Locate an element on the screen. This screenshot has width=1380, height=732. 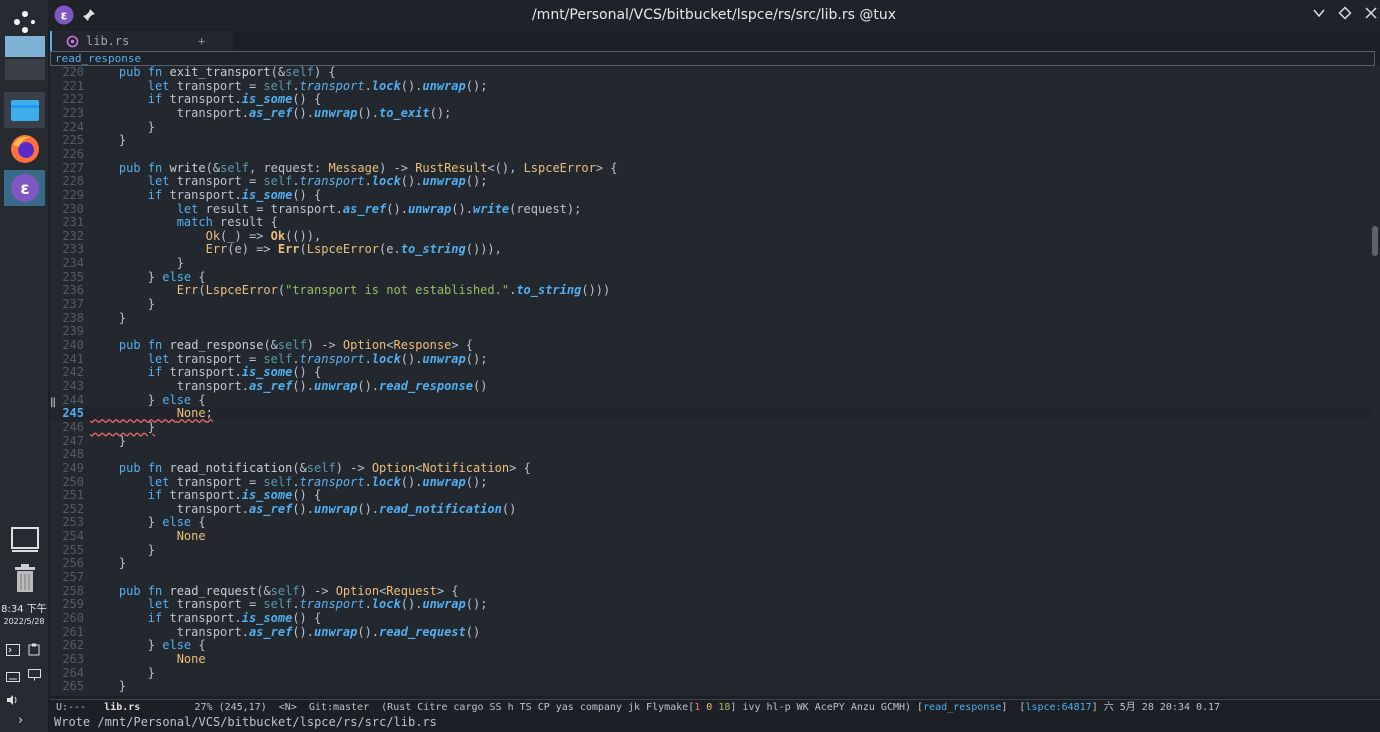
header-line: read_response is located at coordinates (712, 58).